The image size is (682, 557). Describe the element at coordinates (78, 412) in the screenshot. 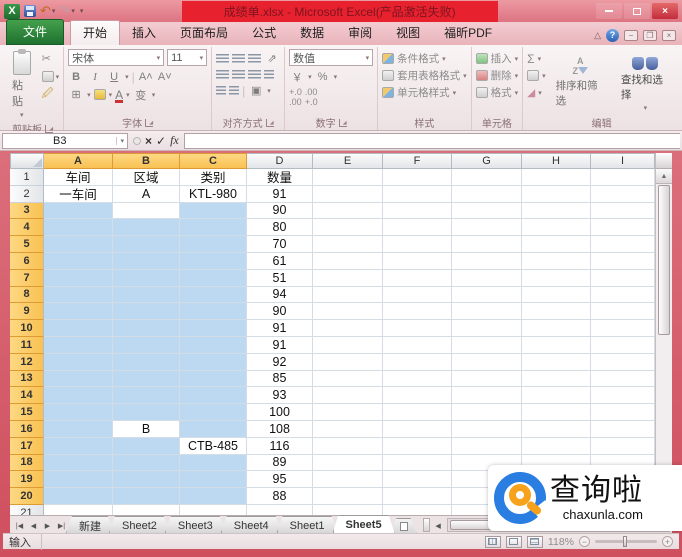

I see `cell-A15` at that location.